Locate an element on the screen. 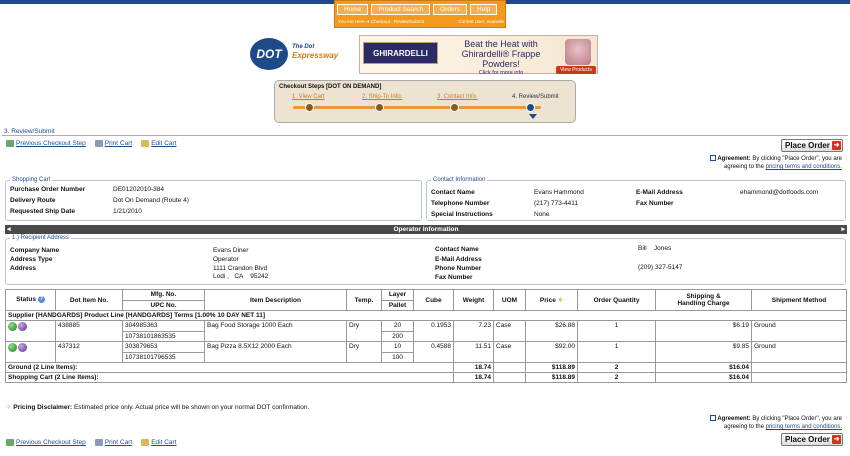 Image resolution: width=850 pixels, height=456 pixels. step-contact-info: 3. Contact Info. is located at coordinates (457, 97).